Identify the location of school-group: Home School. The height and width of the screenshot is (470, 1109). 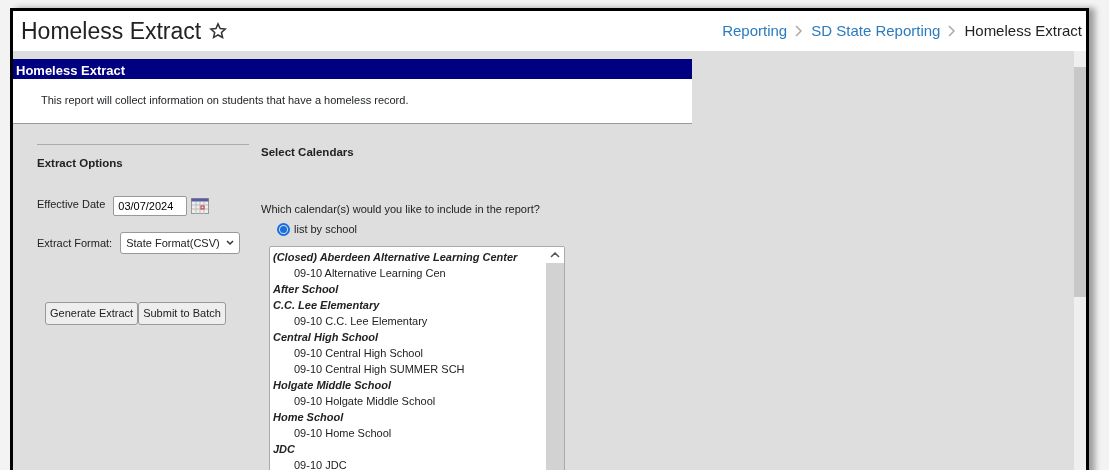
(408, 416).